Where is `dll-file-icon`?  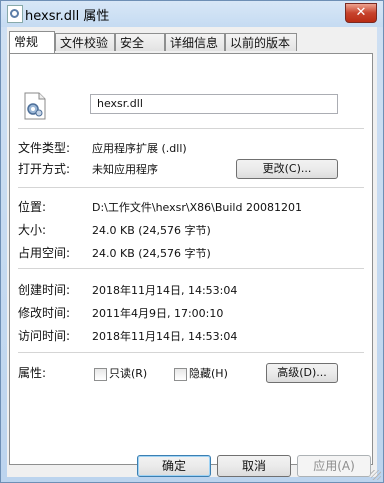 dll-file-icon is located at coordinates (35, 106).